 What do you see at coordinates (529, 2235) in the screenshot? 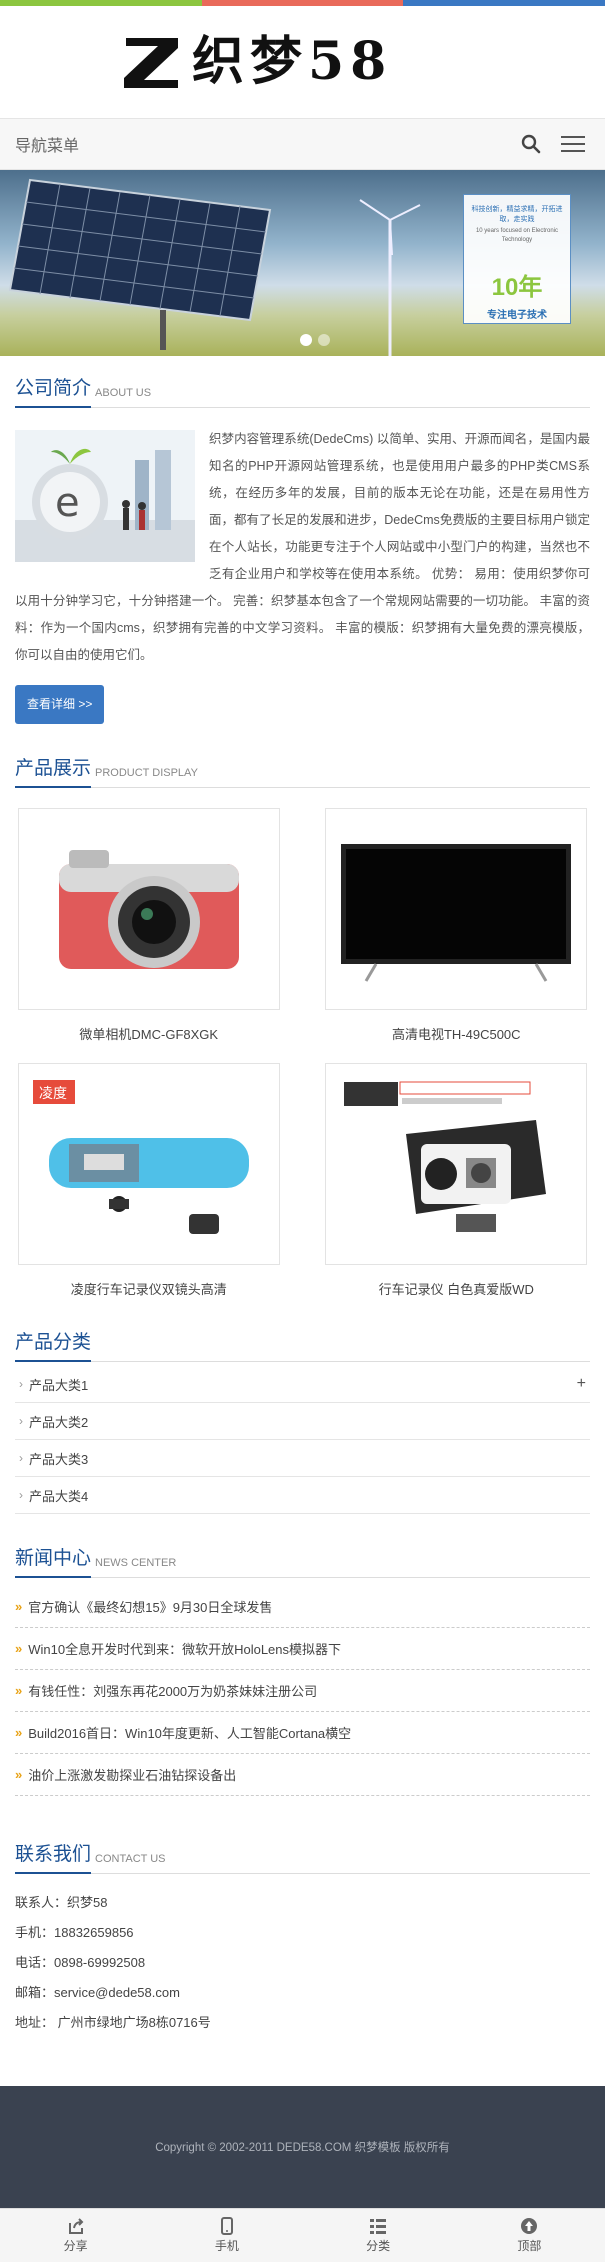
I see `back-to-top-button: 顶部` at bounding box center [529, 2235].